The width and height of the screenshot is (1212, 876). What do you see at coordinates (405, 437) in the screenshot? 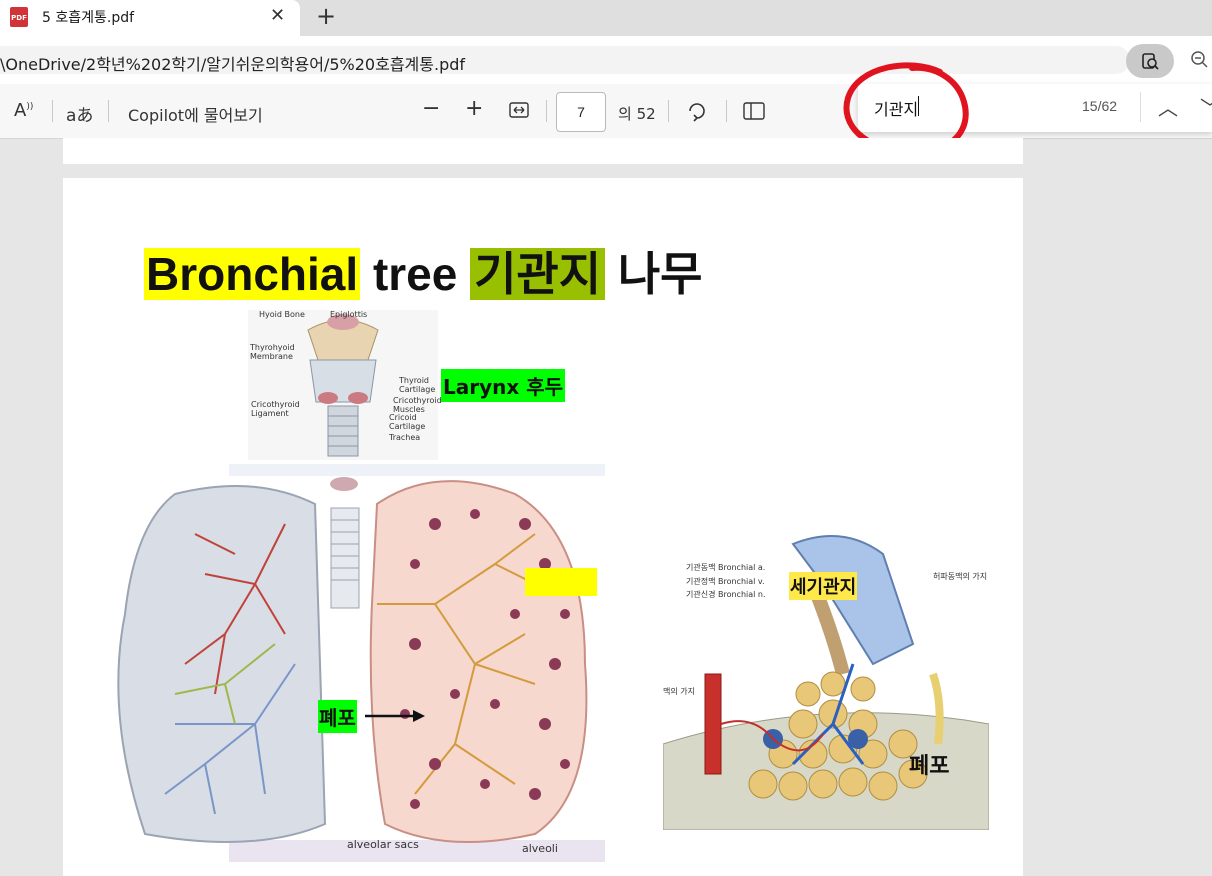
I see `larynx-label: Trachea` at bounding box center [405, 437].